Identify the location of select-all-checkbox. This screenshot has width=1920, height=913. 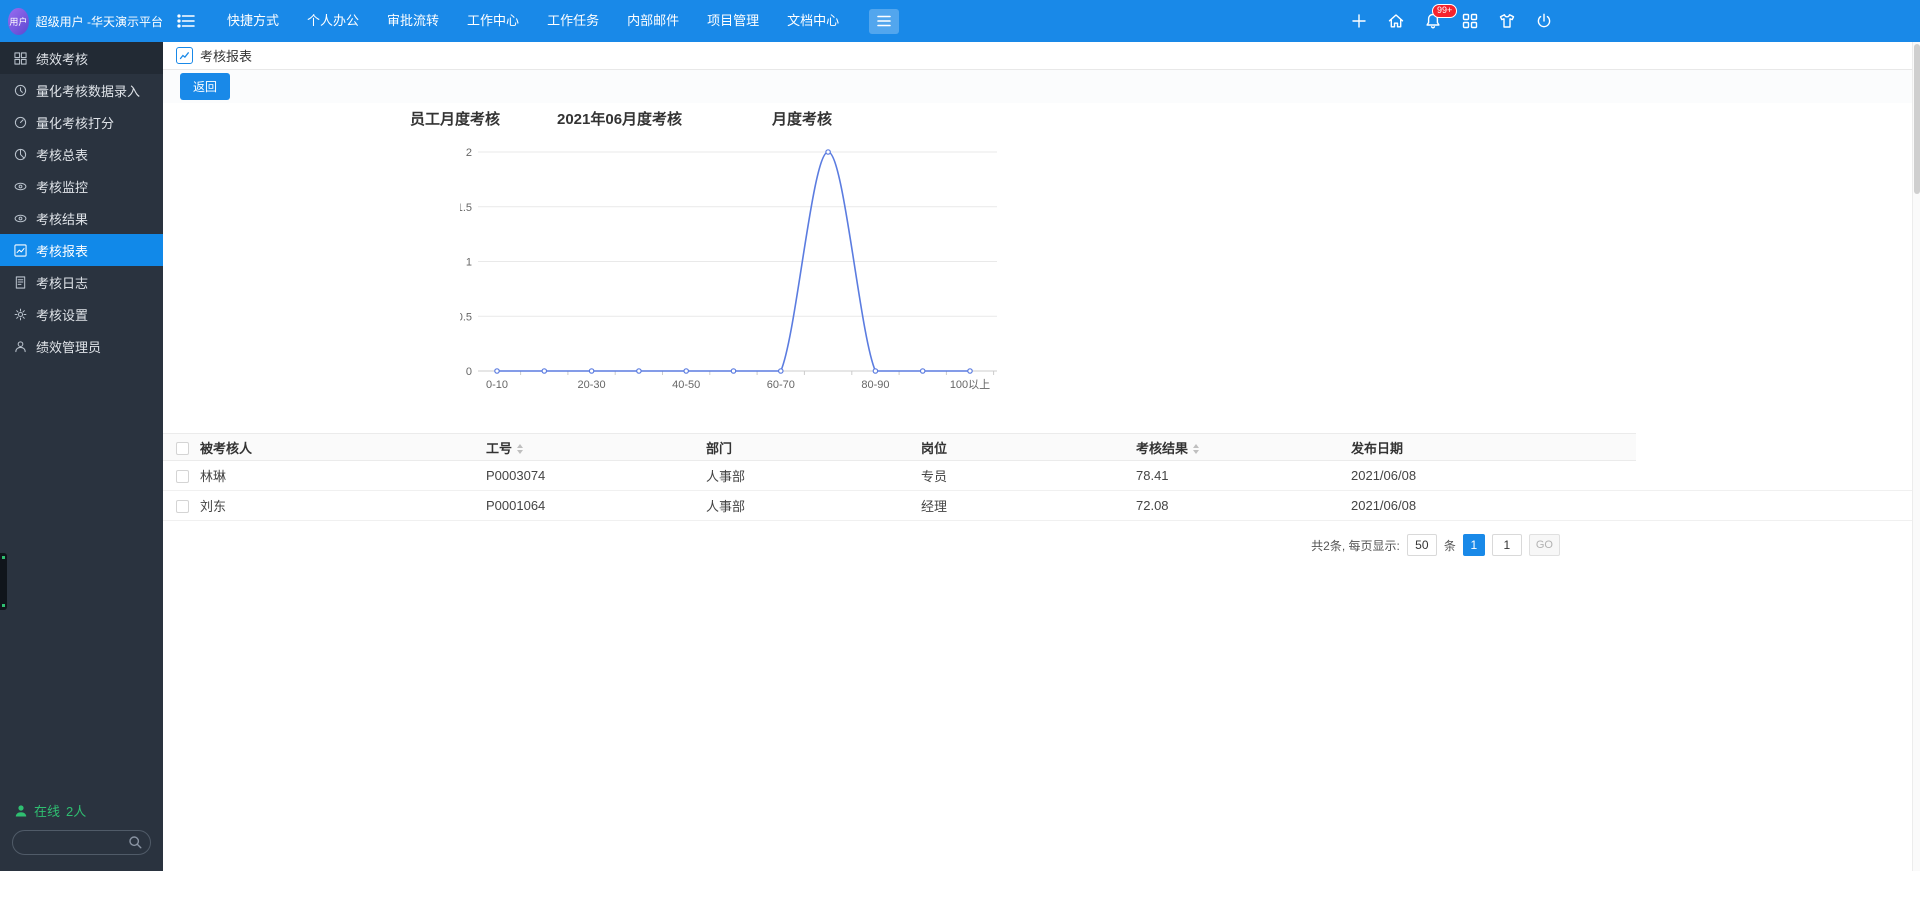
(182, 448).